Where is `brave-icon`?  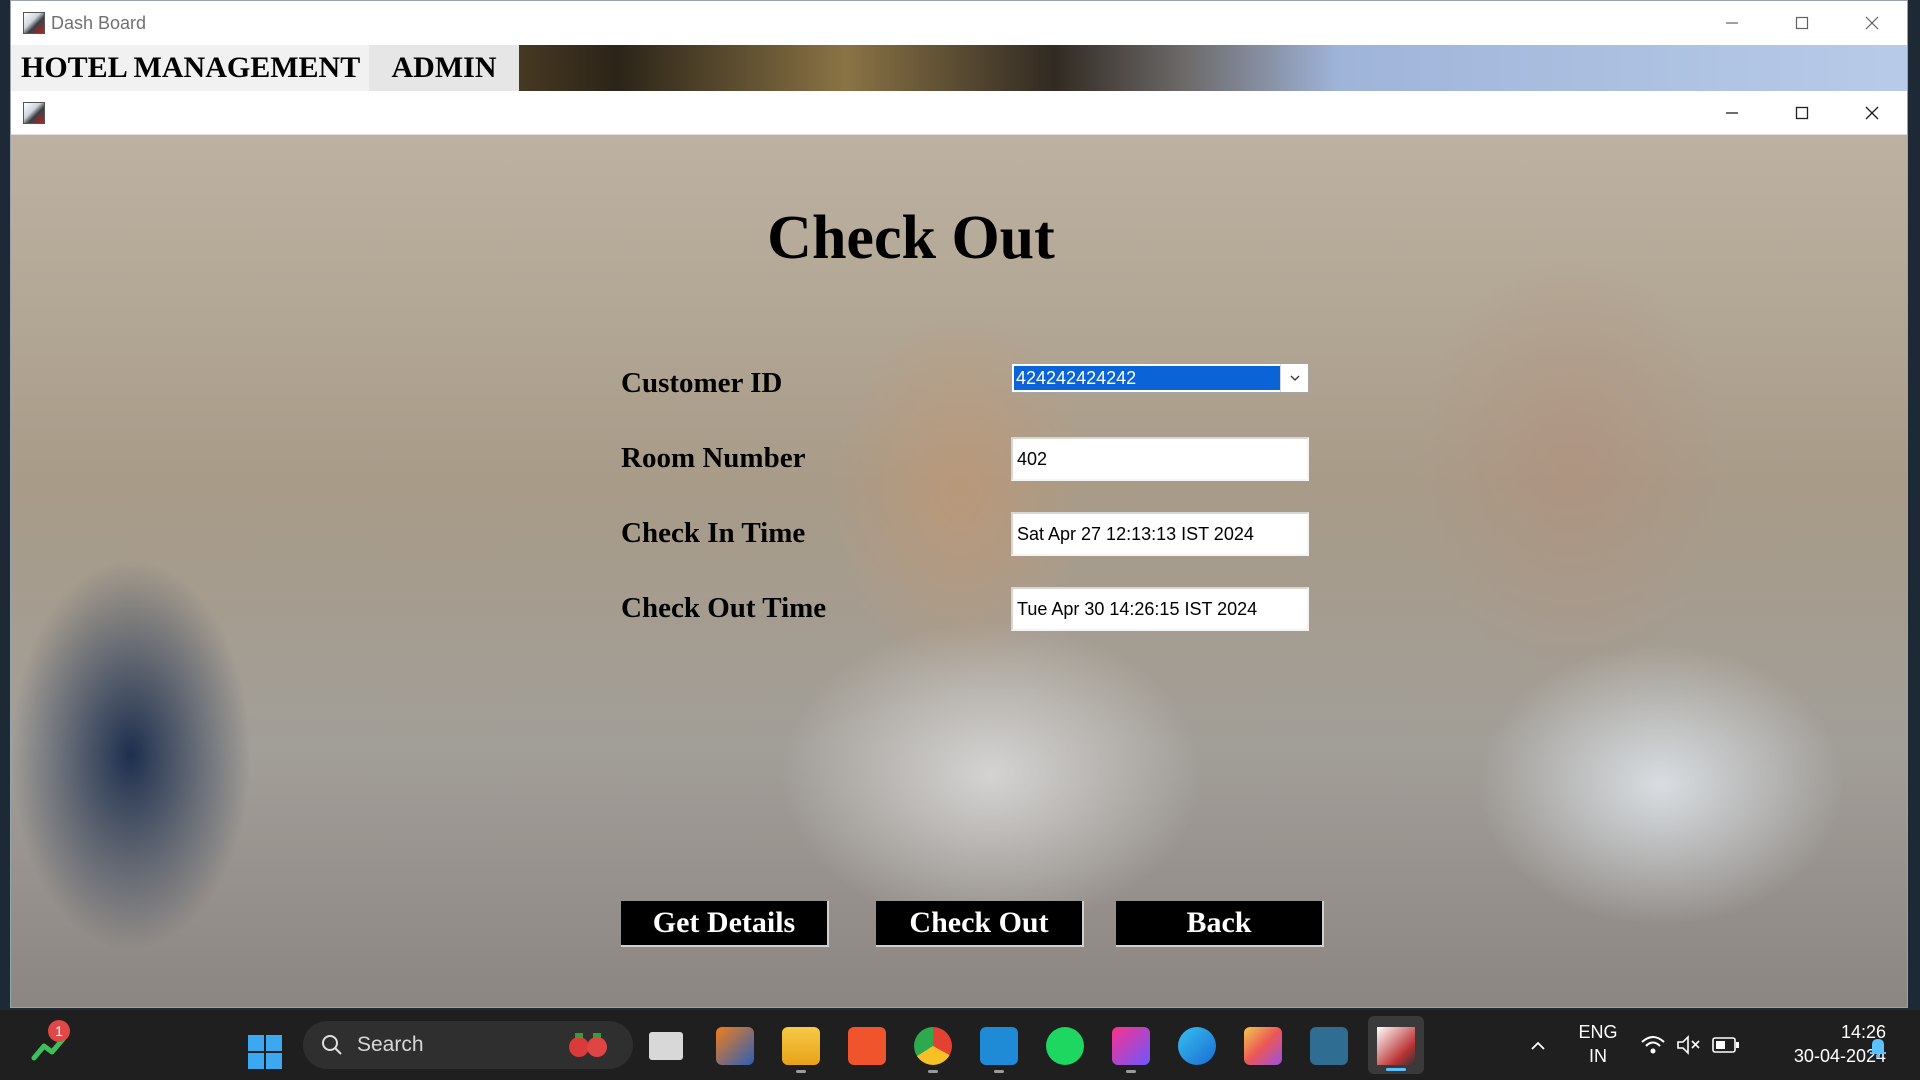 brave-icon is located at coordinates (867, 1046).